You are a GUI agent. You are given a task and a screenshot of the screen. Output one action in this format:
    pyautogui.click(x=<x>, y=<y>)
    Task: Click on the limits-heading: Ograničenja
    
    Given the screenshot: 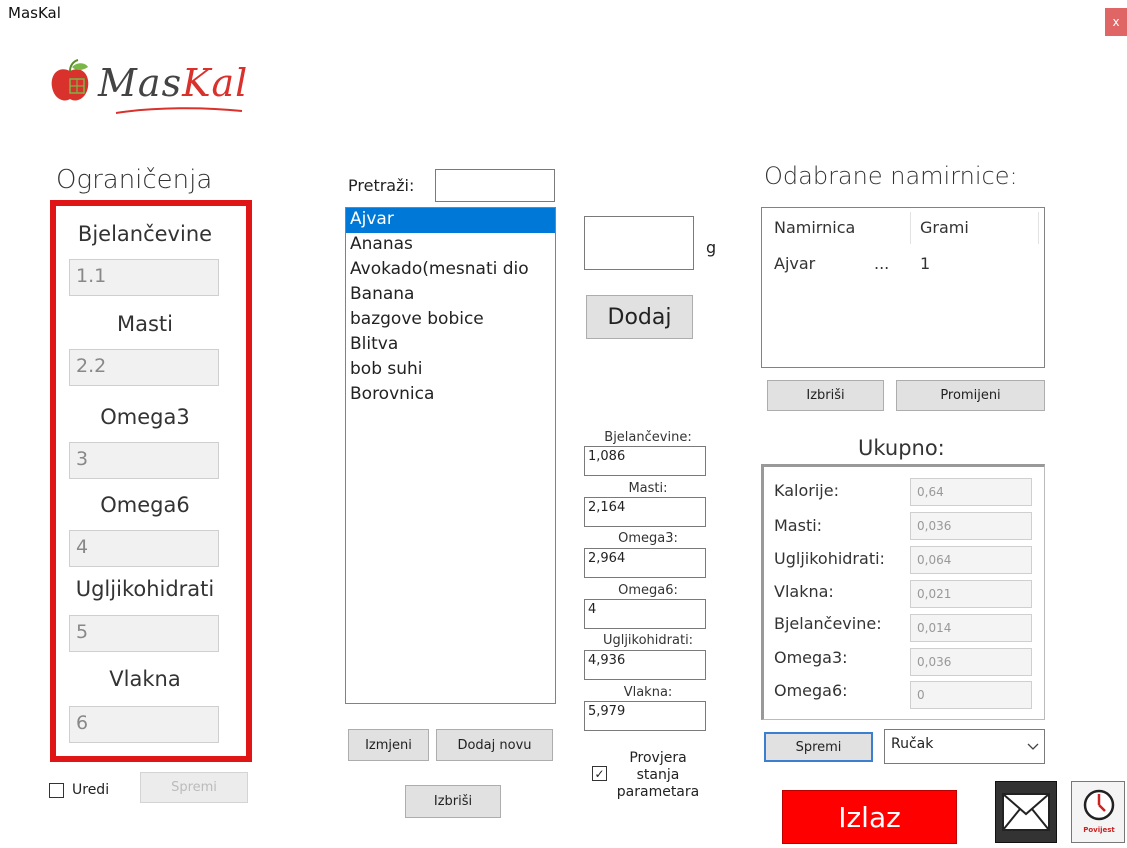 What is the action you would take?
    pyautogui.click(x=134, y=180)
    